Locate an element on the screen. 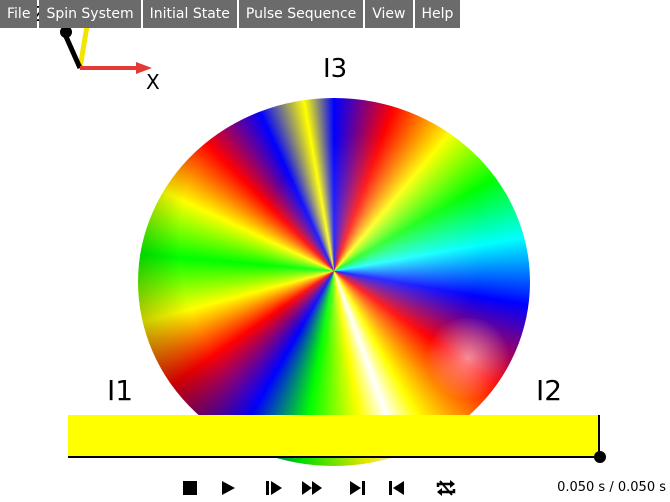 Image resolution: width=670 pixels, height=502 pixels. timeline-scrubber-handle is located at coordinates (600, 457).